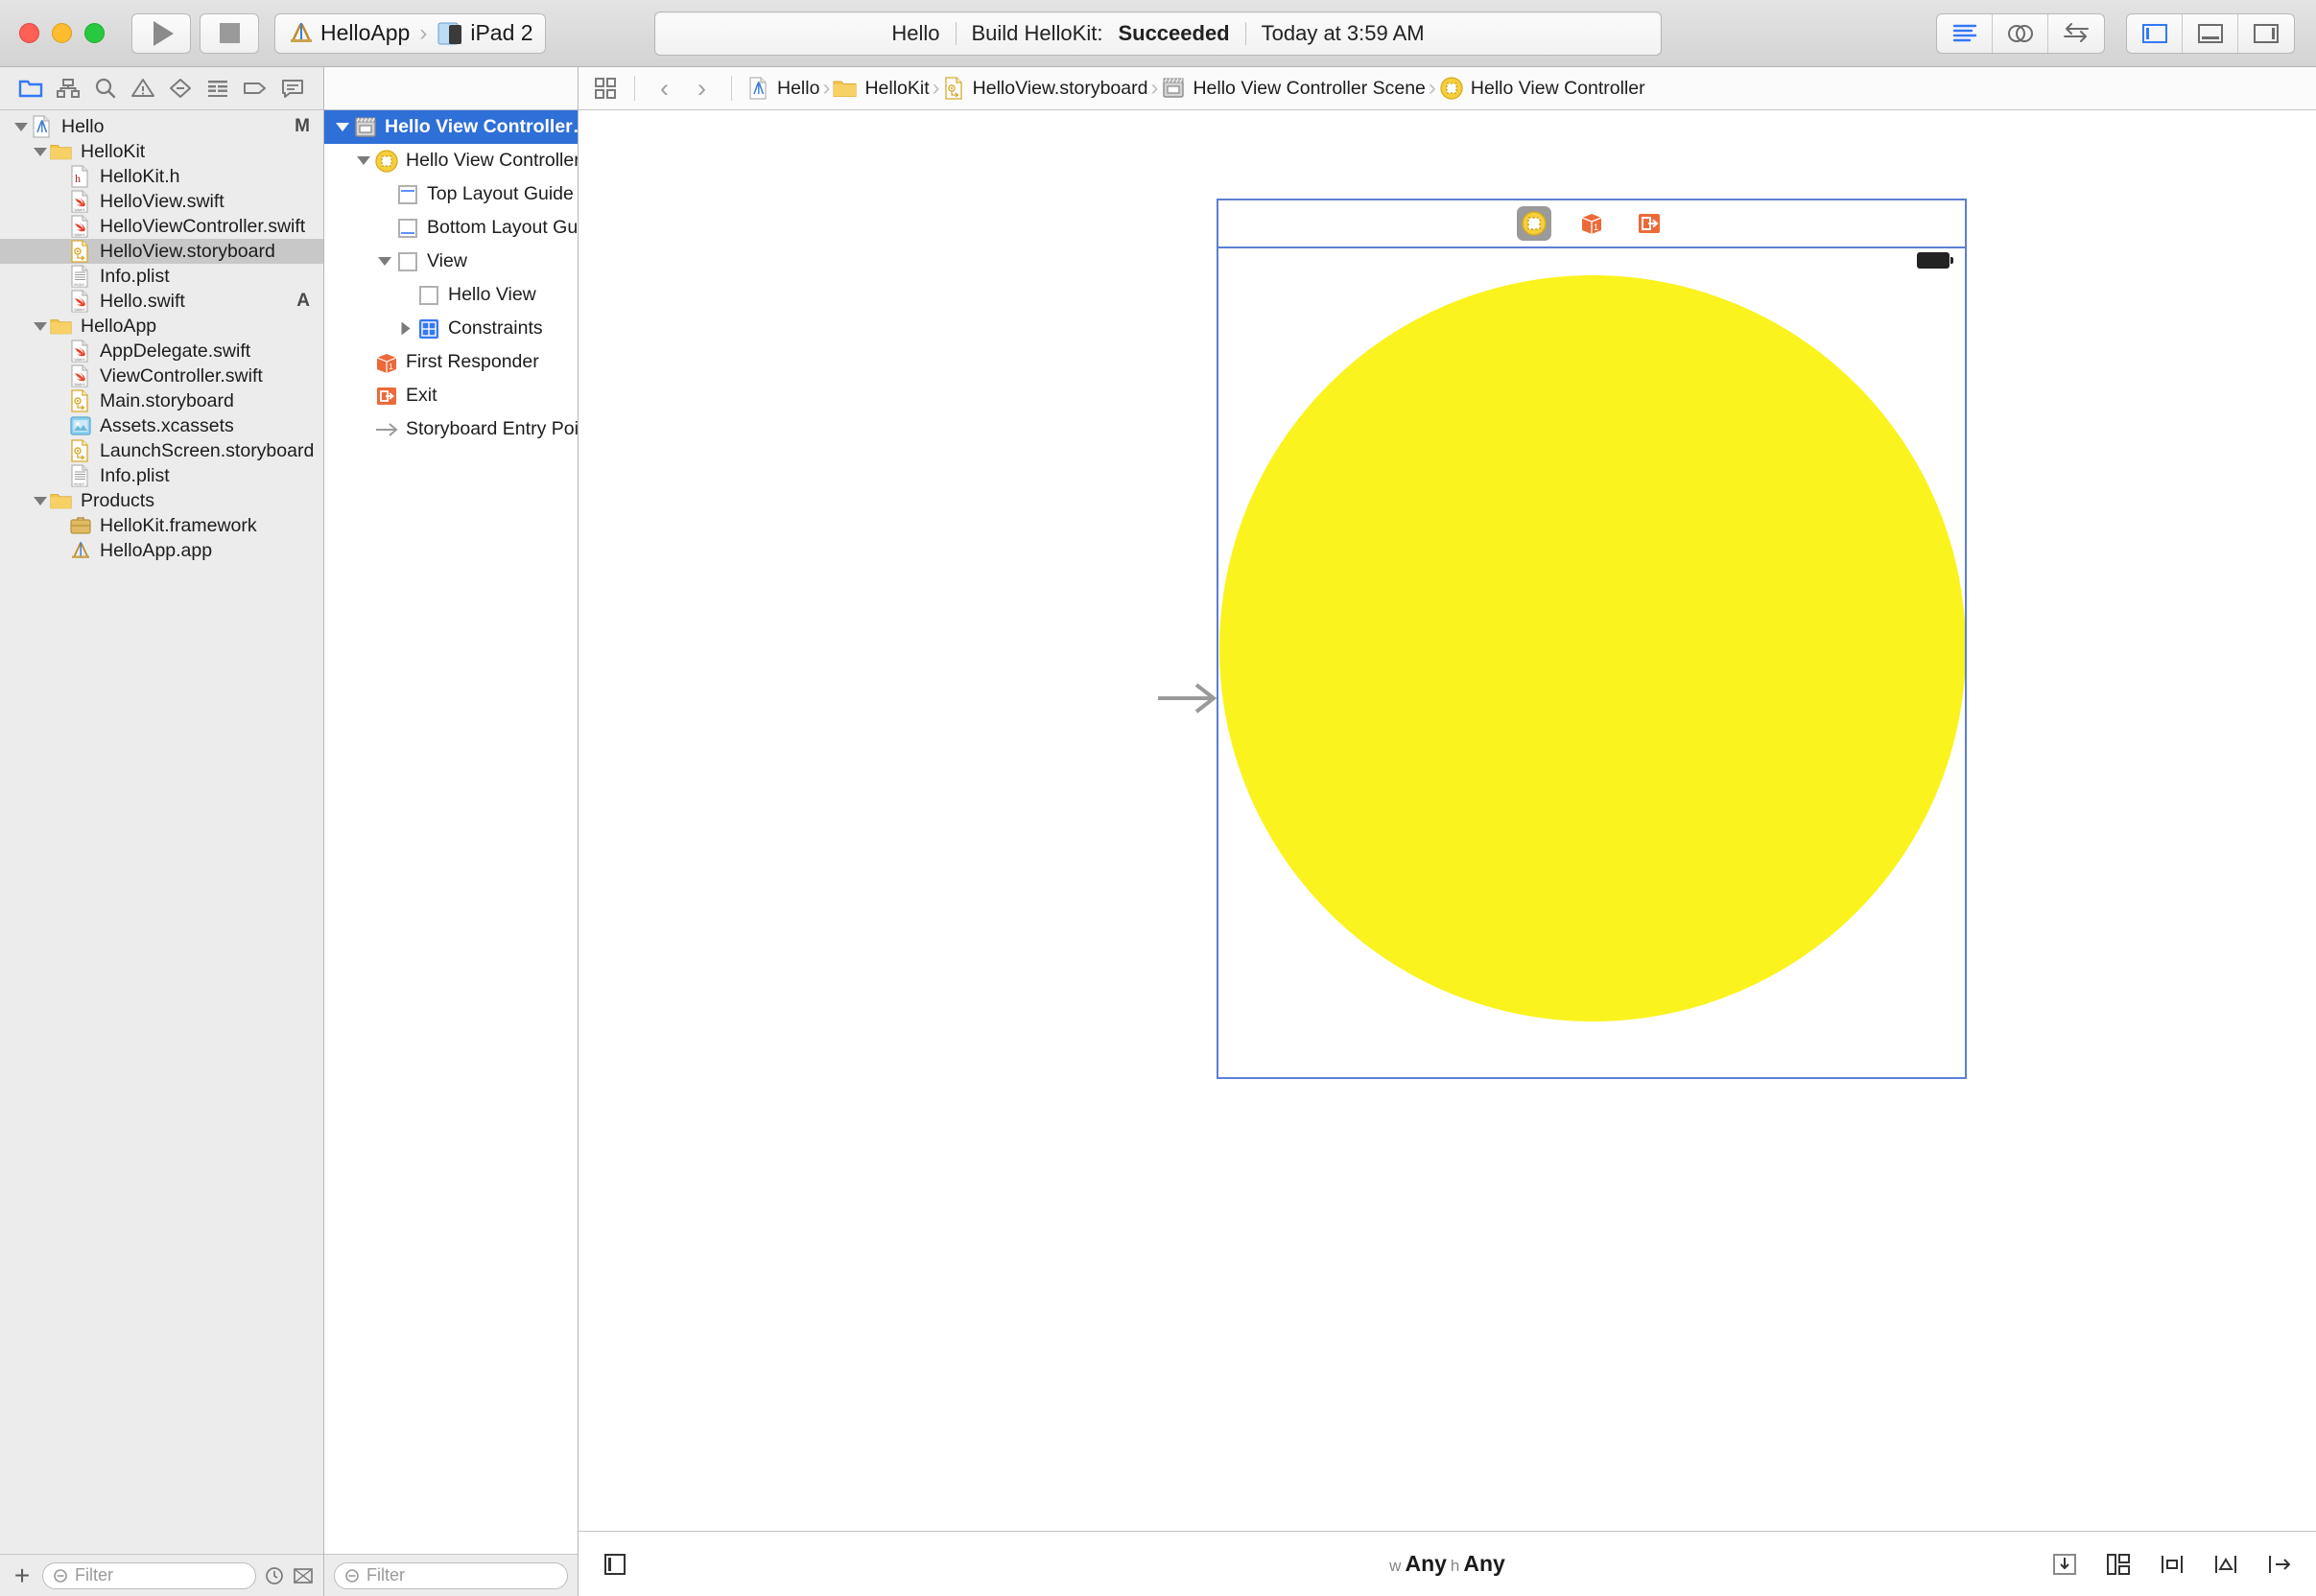  I want to click on file-row: SWIFT HelloViewController.swift, so click(162, 226).